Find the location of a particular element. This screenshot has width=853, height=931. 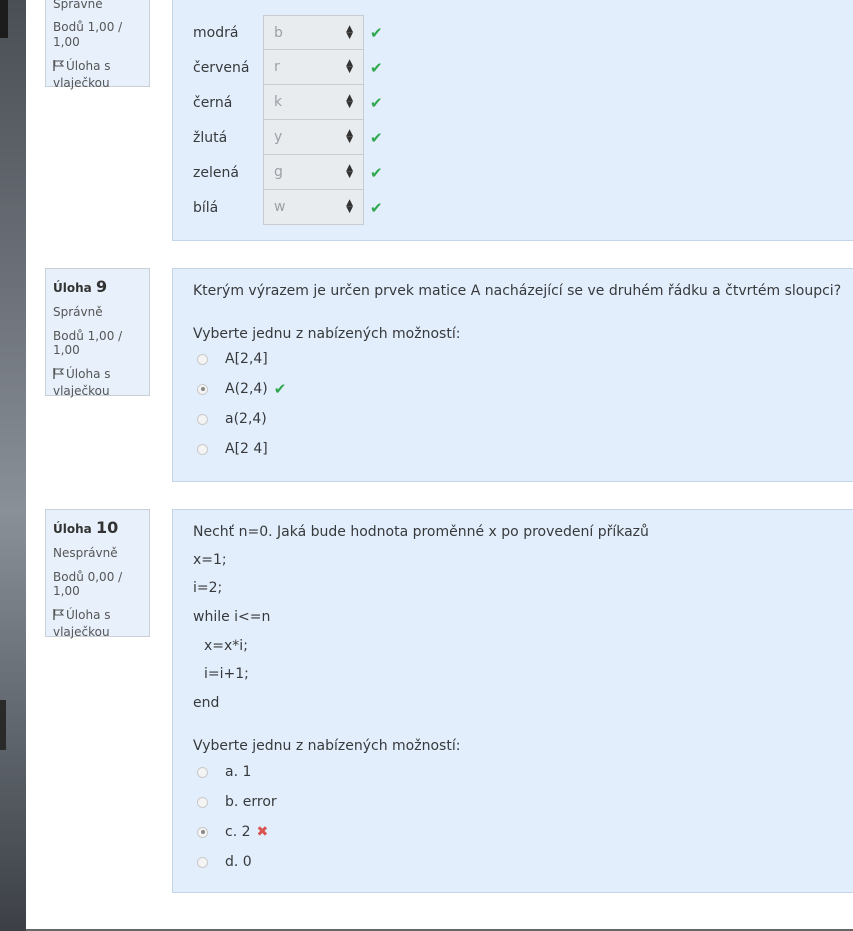

match-row: červená r ▲ ▼ ✔ is located at coordinates (288, 67).